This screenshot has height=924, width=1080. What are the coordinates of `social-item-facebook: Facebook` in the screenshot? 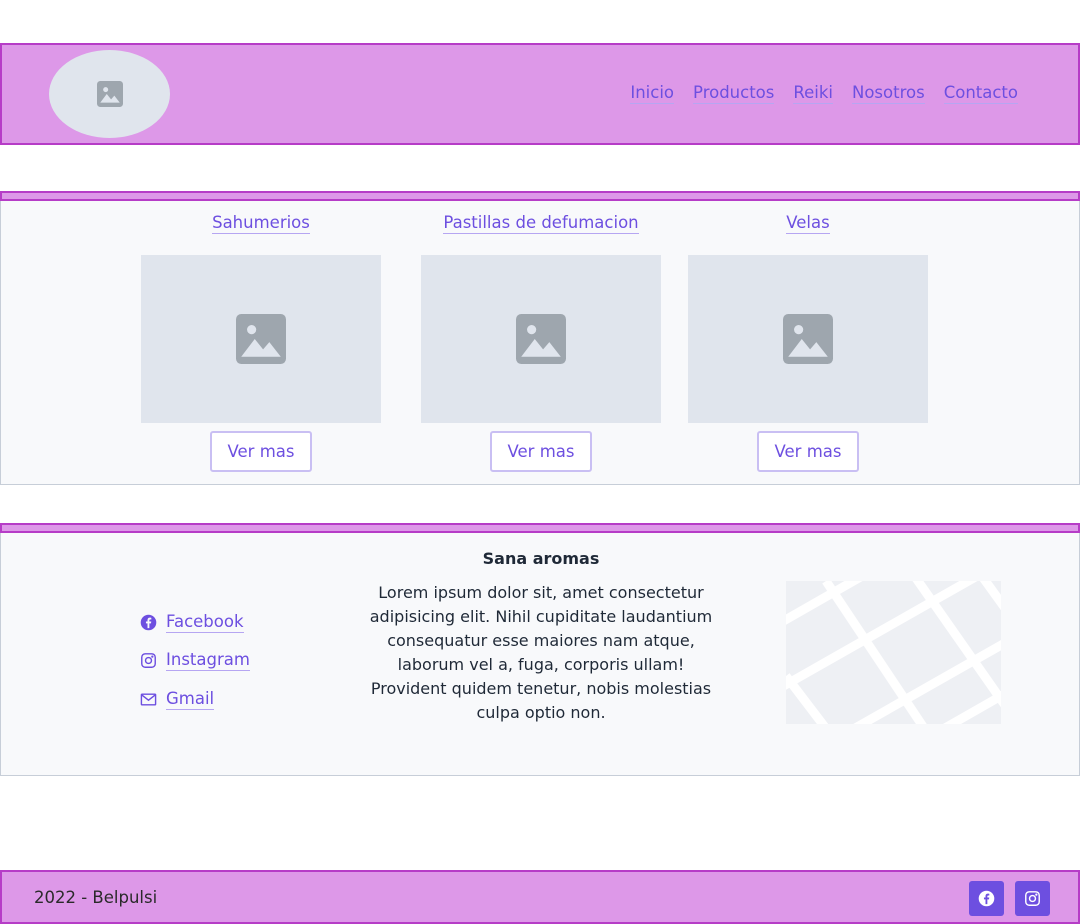 It's located at (195, 622).